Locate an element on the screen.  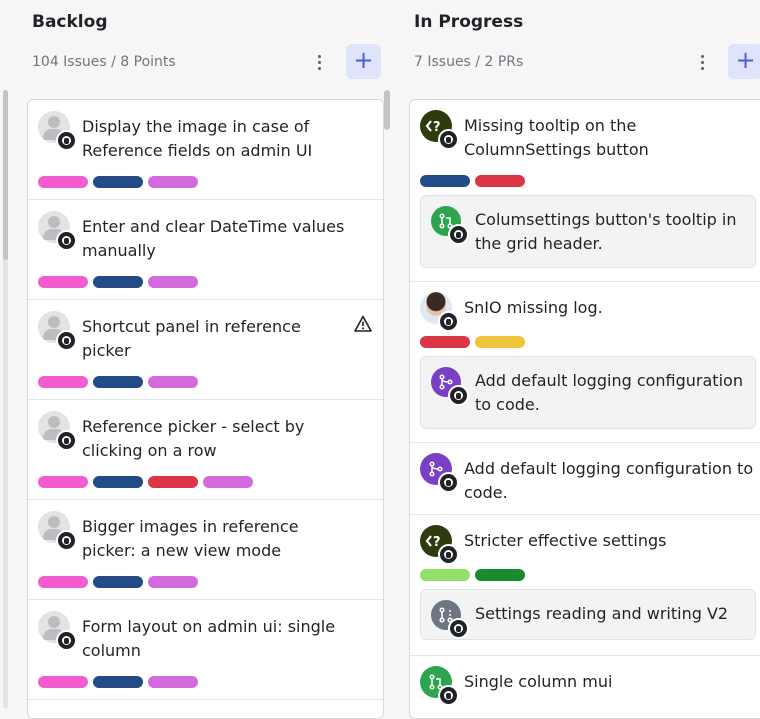
issue-card: Form layout on admin ui: single column is located at coordinates (205, 650).